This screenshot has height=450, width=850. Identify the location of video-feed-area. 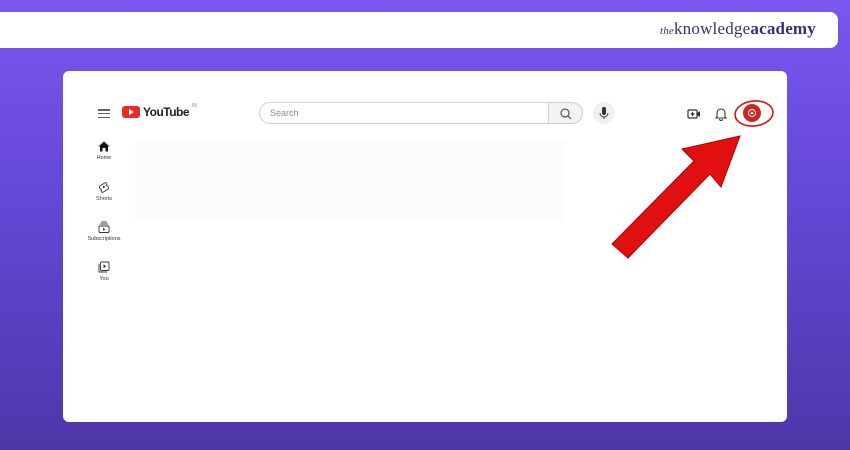
(350, 181).